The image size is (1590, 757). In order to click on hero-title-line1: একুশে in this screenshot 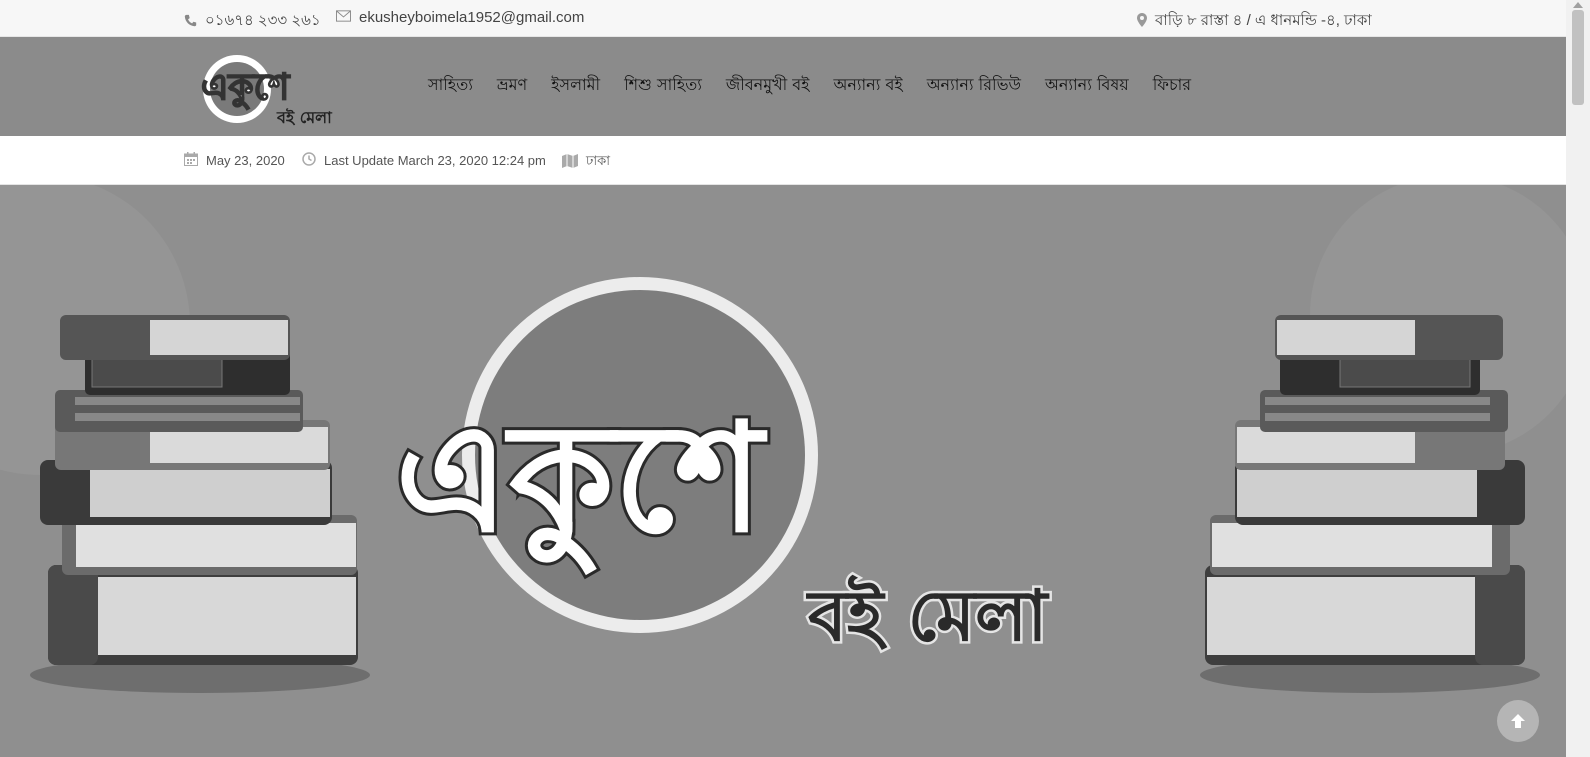, I will do `click(581, 484)`.